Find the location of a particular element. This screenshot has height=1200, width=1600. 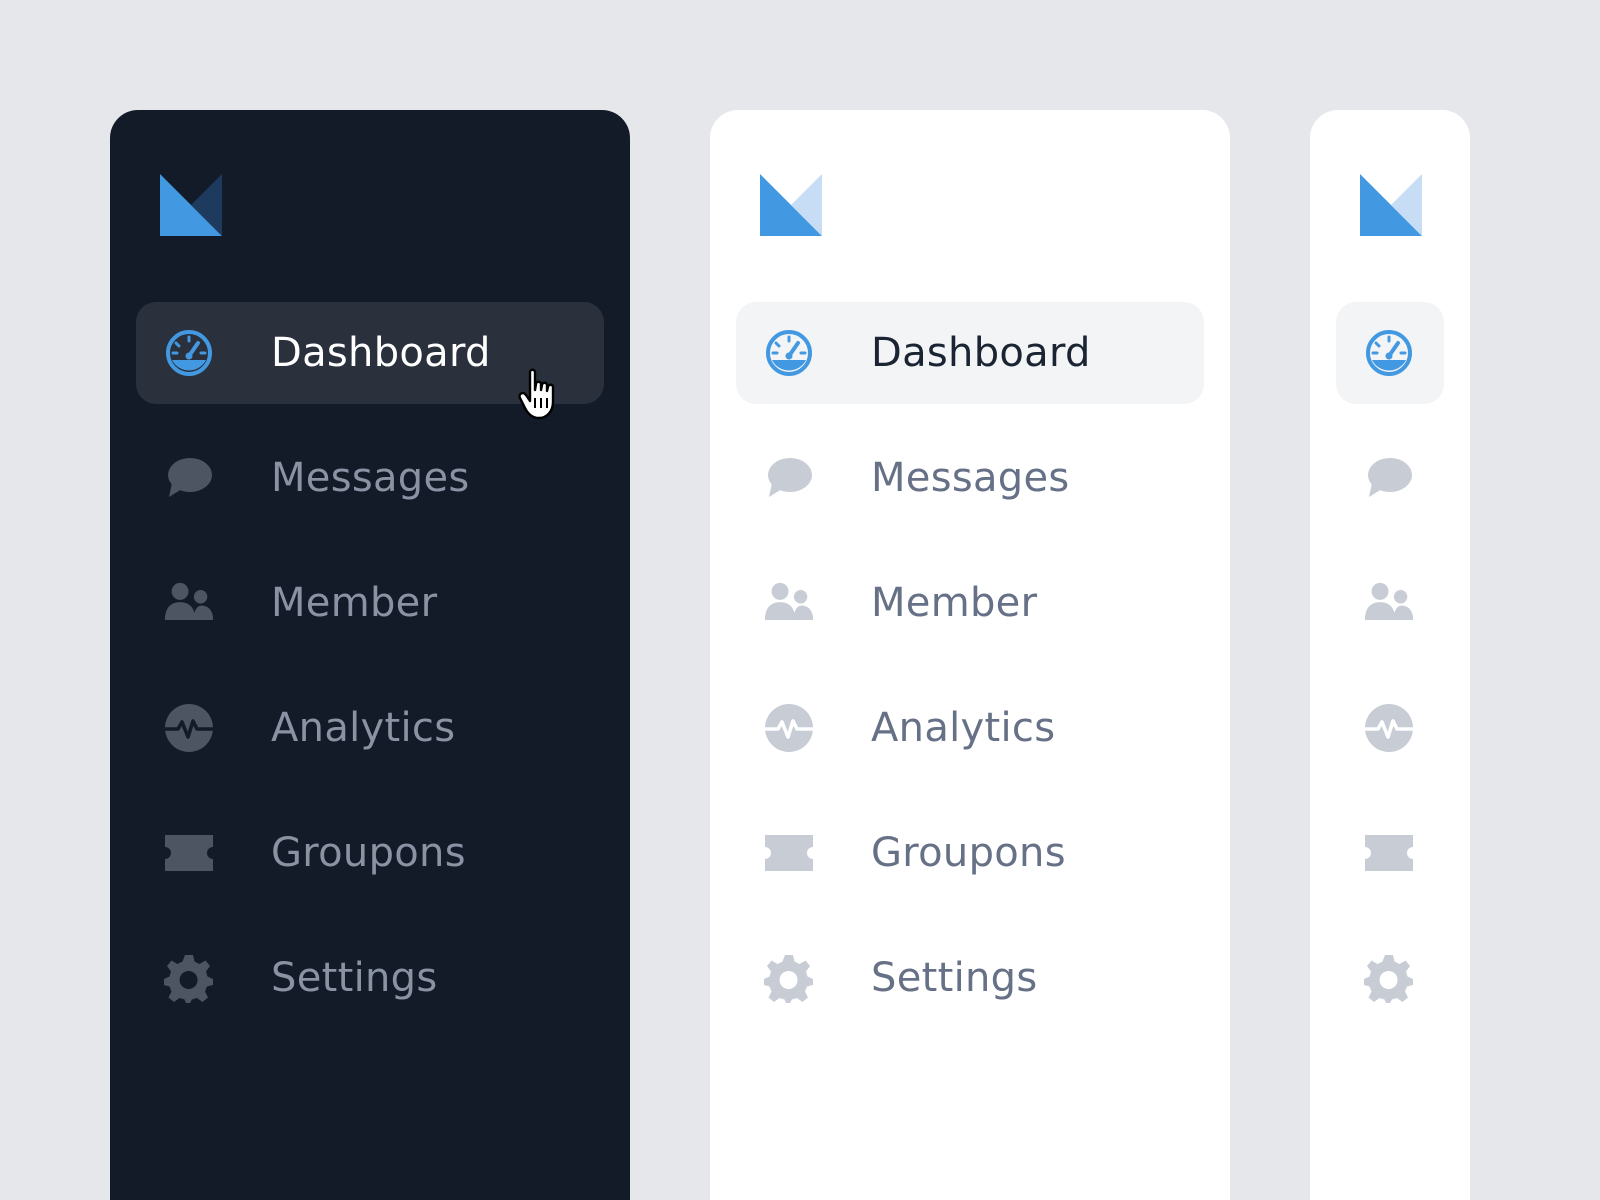

sidebar-item-groupons is located at coordinates (1390, 853).